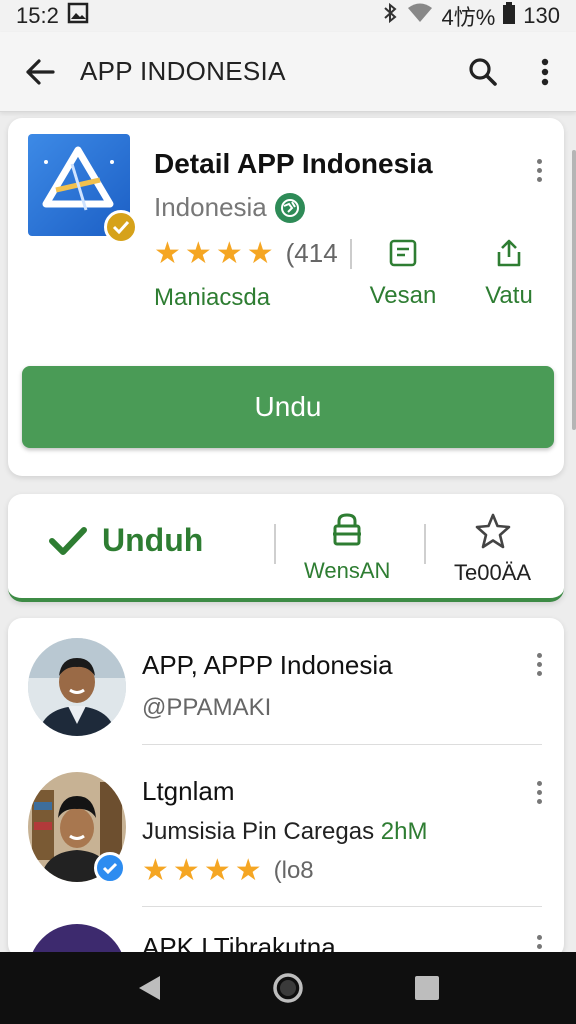 This screenshot has height=1024, width=576. I want to click on wishlist-action-label: WensAN, so click(347, 570).